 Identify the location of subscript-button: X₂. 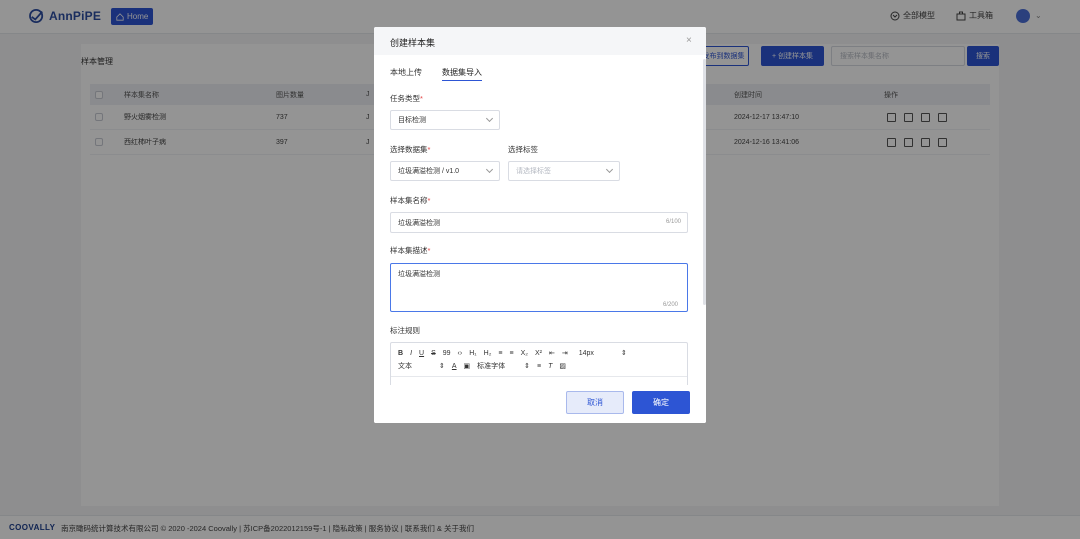
(524, 353).